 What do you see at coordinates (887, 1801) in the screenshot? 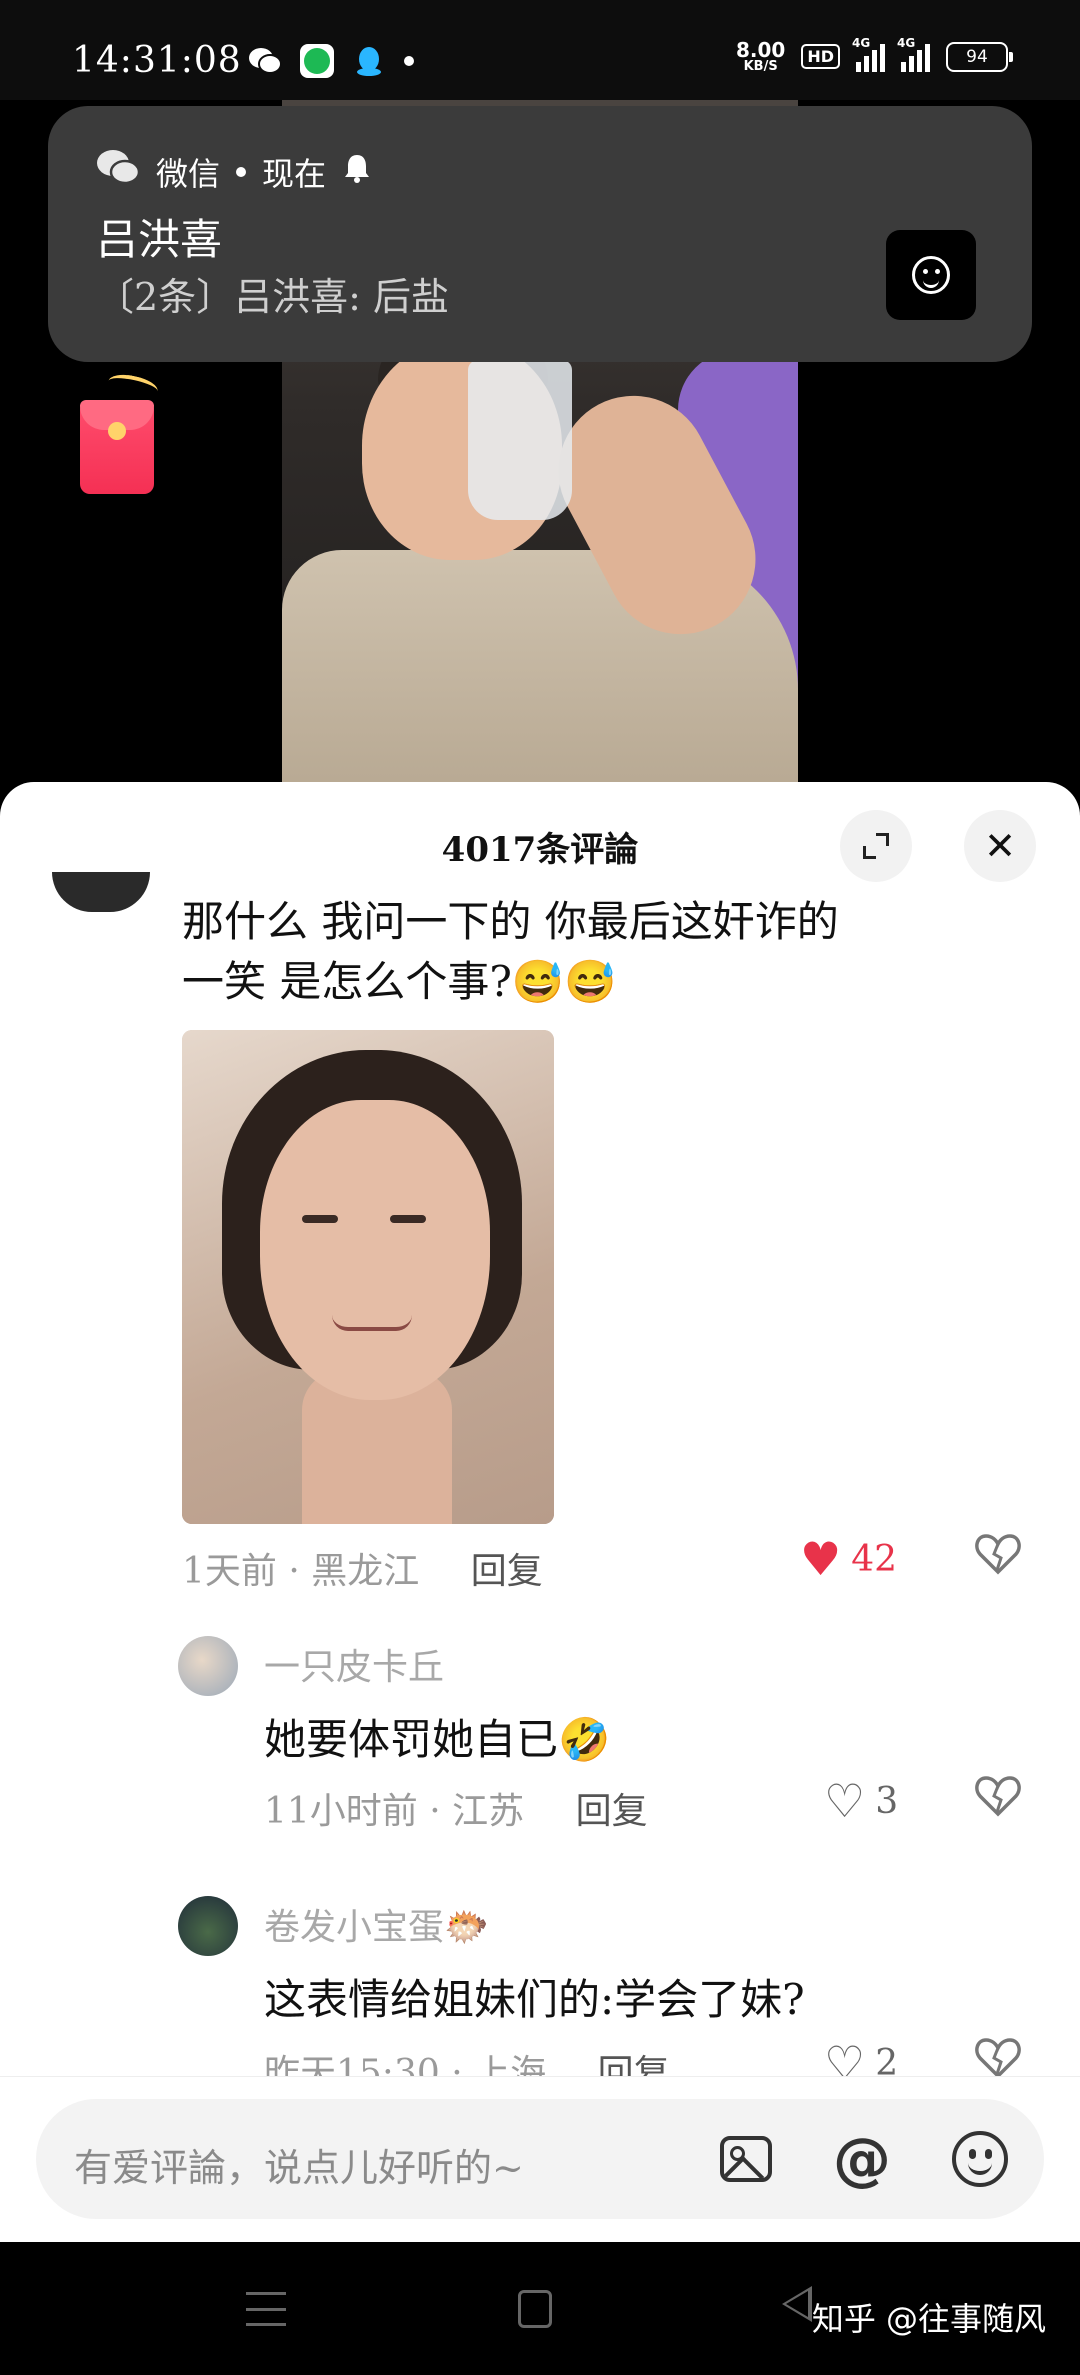
I see `like-count: 3` at bounding box center [887, 1801].